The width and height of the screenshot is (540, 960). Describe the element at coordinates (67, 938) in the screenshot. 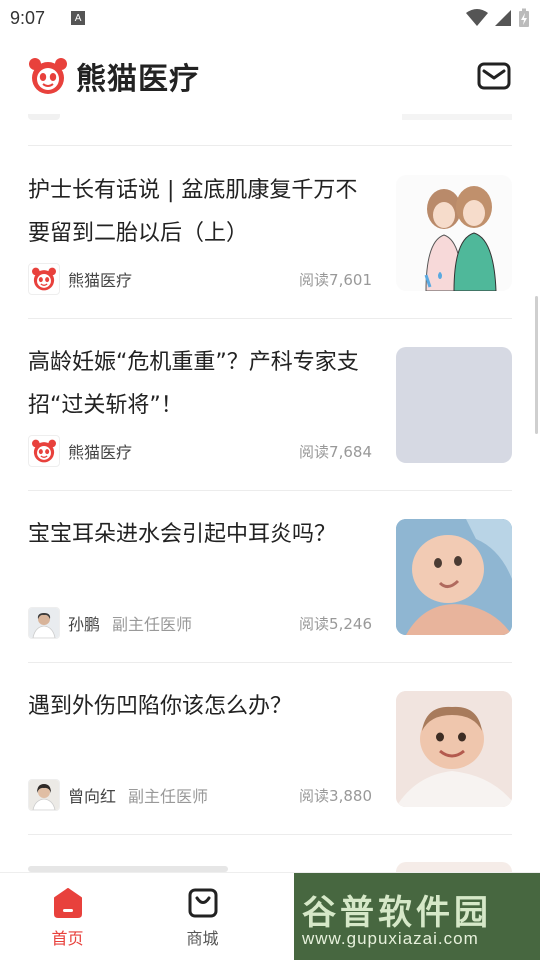

I see `nav-label: 首页` at that location.